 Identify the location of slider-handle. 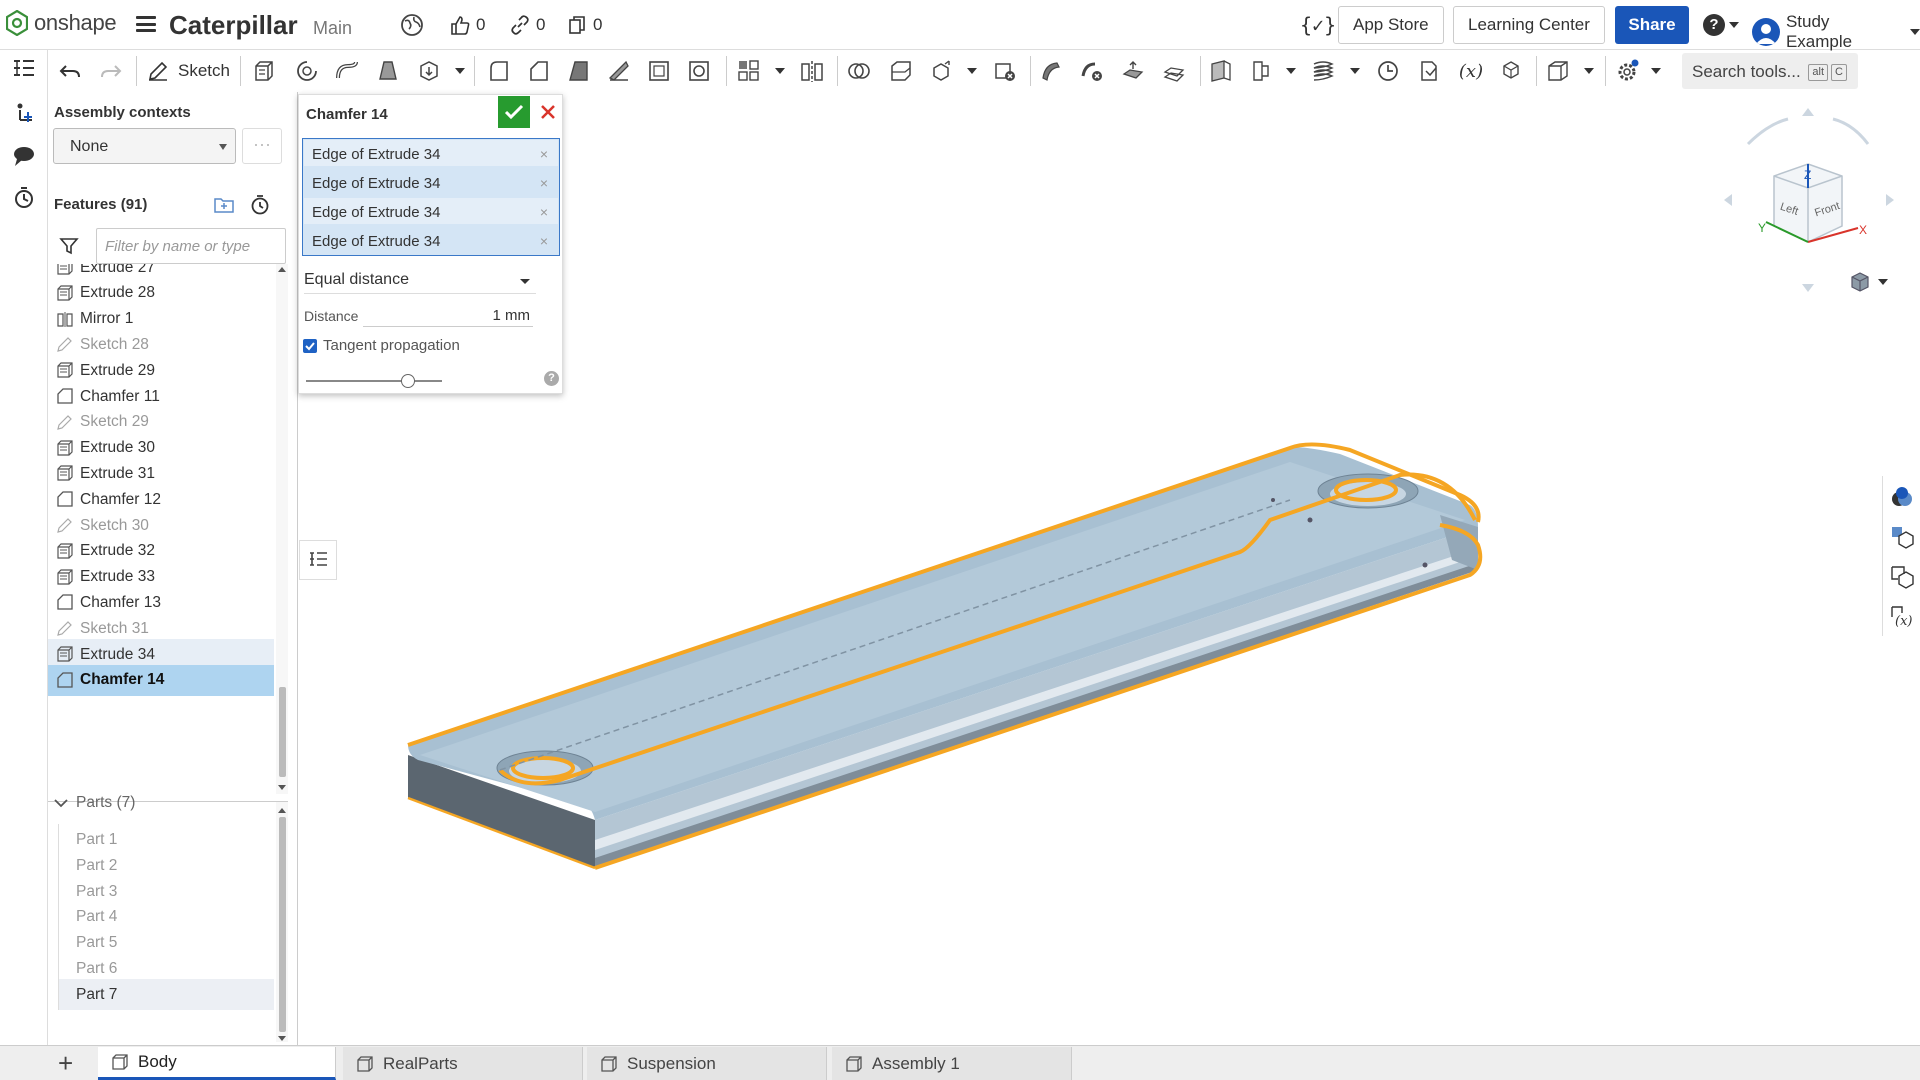
(408, 381).